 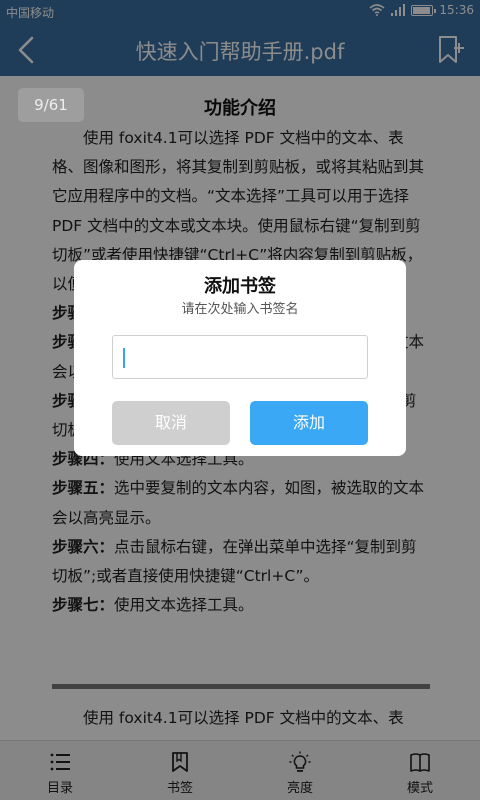 What do you see at coordinates (51, 105) in the screenshot?
I see `page-indicator: 9/61` at bounding box center [51, 105].